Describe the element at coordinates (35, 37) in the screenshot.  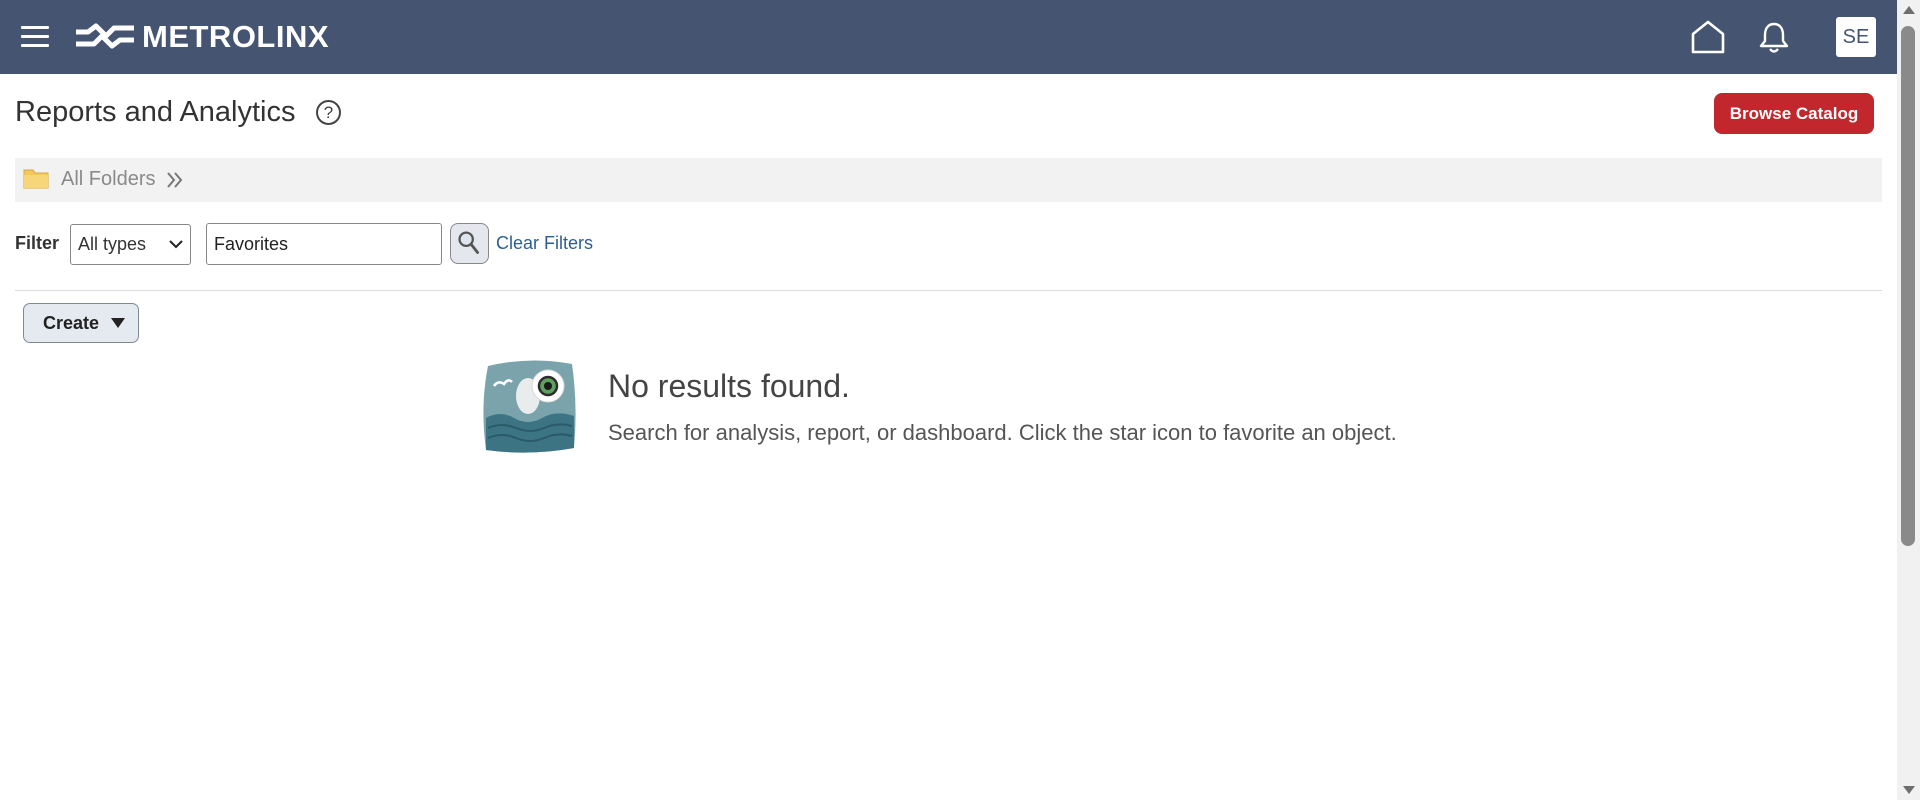
I see `menu-icon` at that location.